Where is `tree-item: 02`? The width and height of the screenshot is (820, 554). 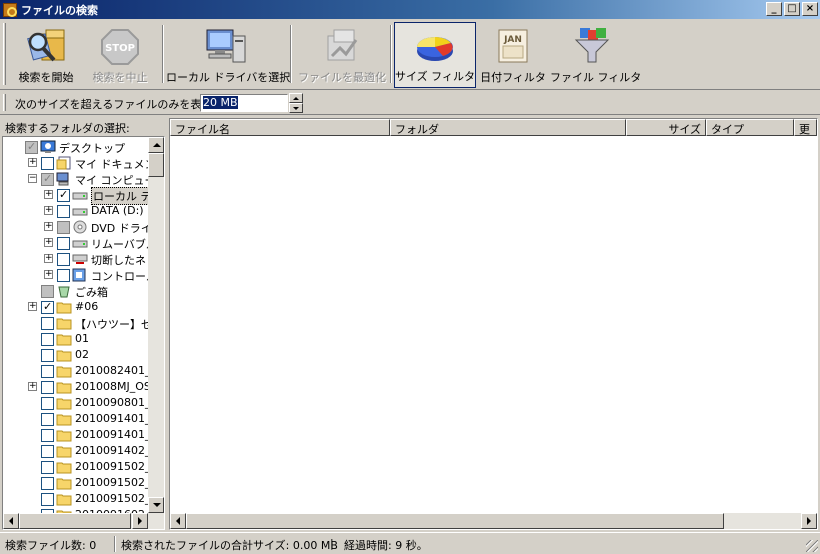
tree-item: 02 is located at coordinates (76, 355).